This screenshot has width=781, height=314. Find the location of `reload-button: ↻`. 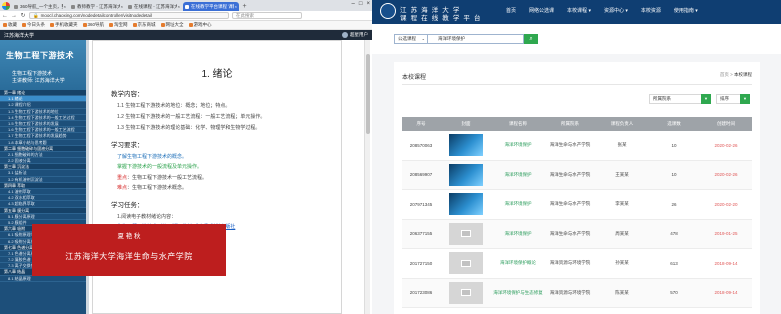

reload-button: ↻ is located at coordinates (23, 15).